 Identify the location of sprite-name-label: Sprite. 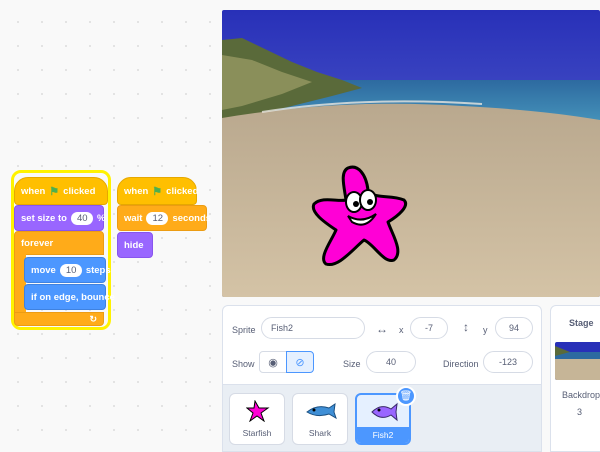
(244, 330).